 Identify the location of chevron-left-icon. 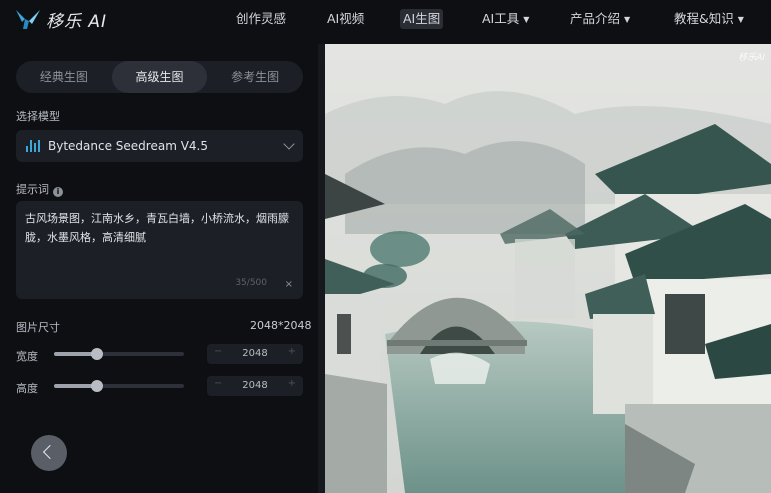
(50, 452).